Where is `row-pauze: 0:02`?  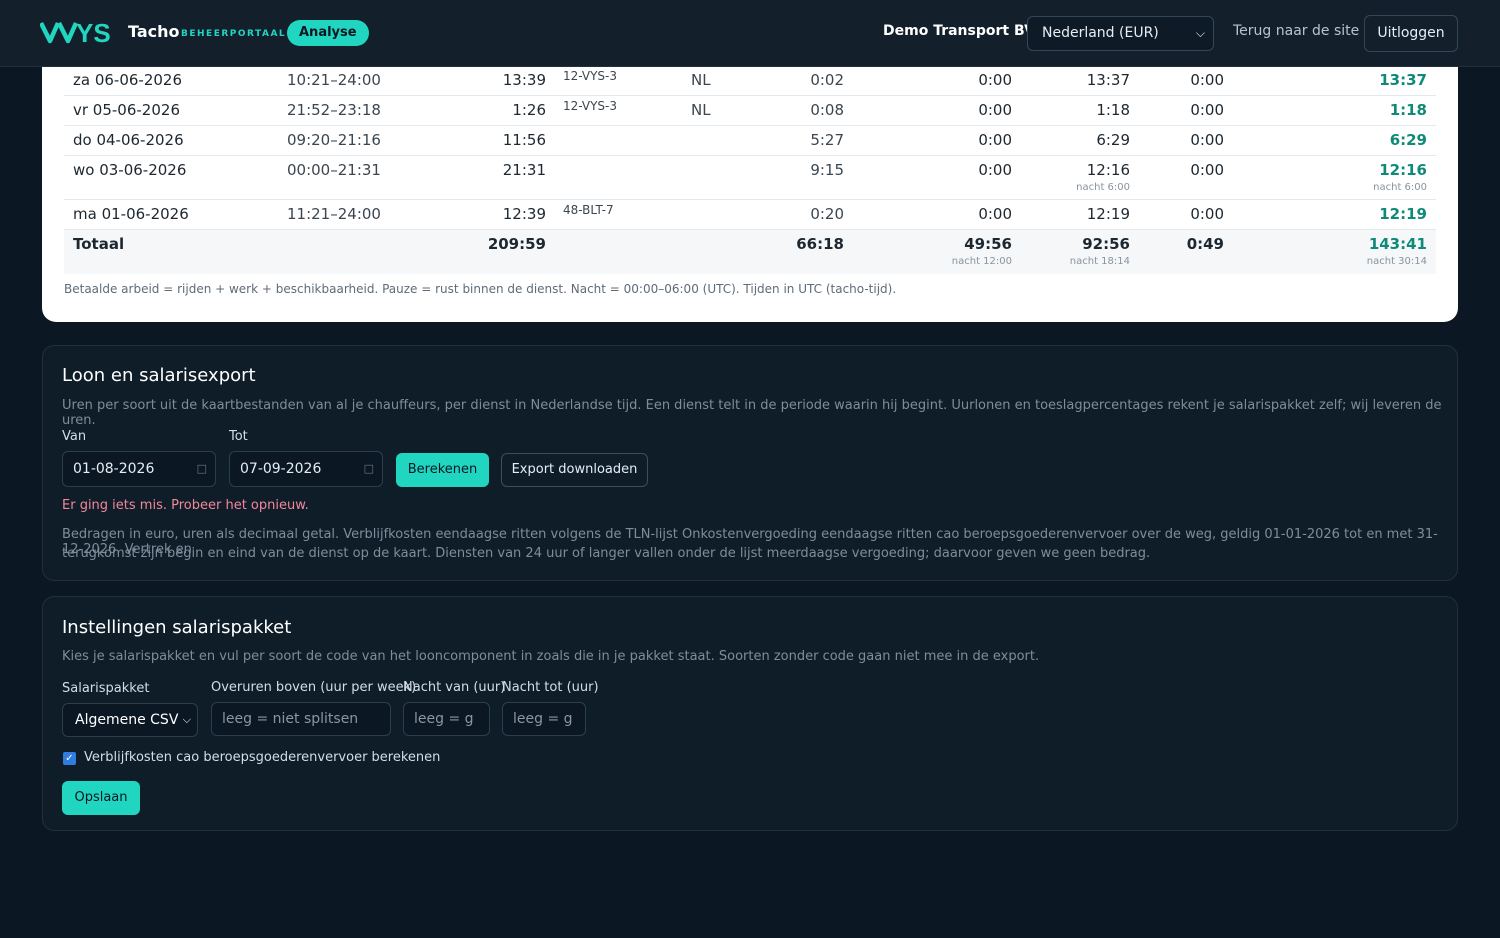 row-pauze: 0:02 is located at coordinates (827, 80).